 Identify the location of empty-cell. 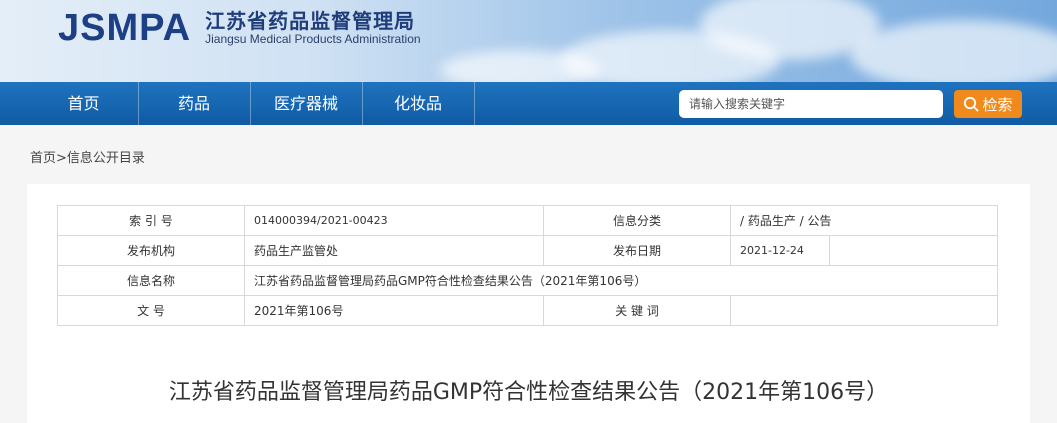
(913, 250).